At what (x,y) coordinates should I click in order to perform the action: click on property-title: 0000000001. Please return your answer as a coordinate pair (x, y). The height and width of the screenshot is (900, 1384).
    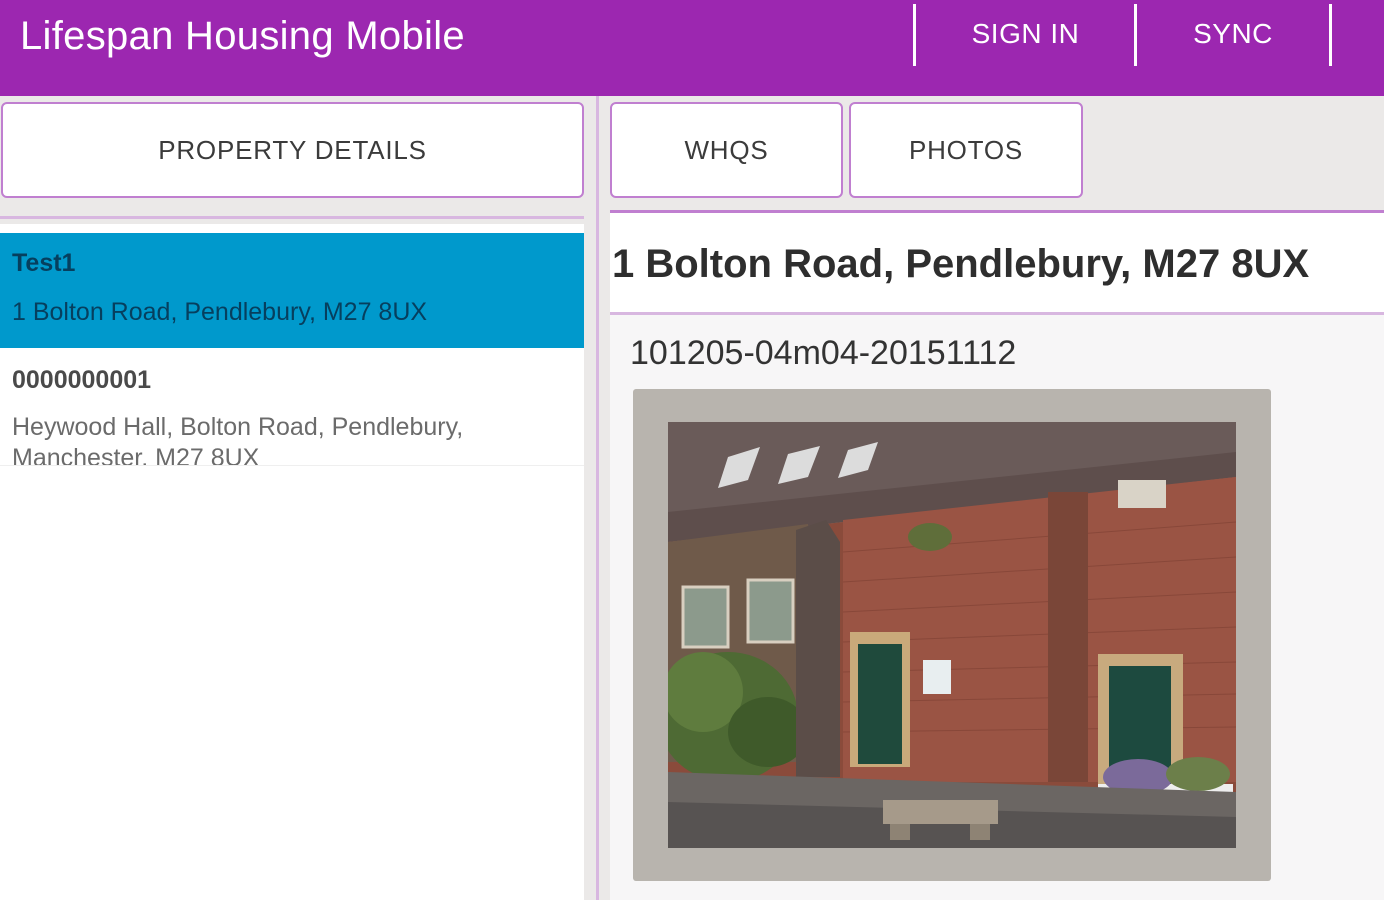
    Looking at the image, I should click on (82, 380).